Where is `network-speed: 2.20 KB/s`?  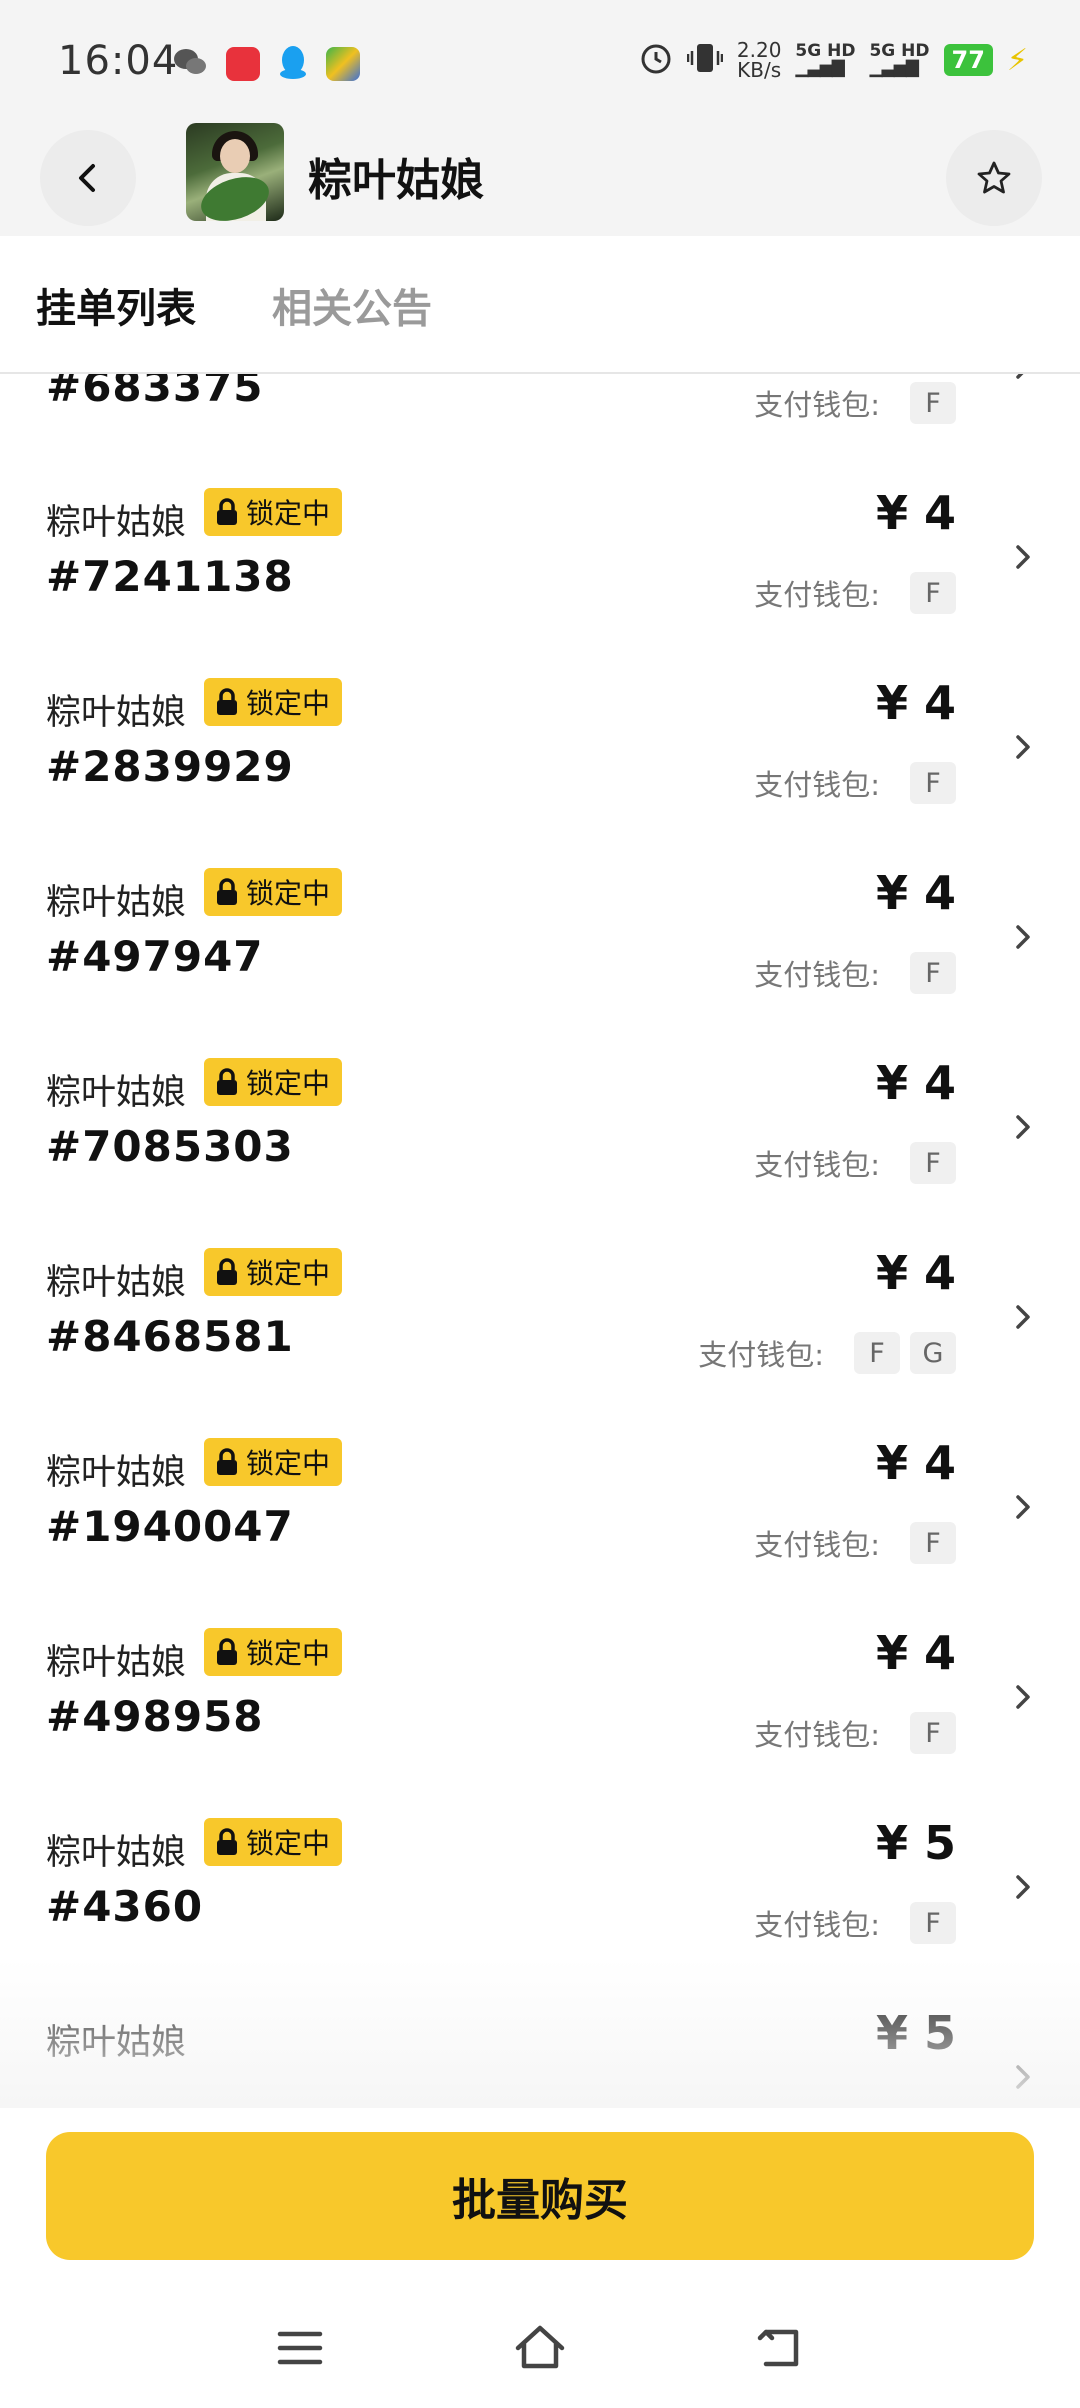
network-speed: 2.20 KB/s is located at coordinates (759, 60).